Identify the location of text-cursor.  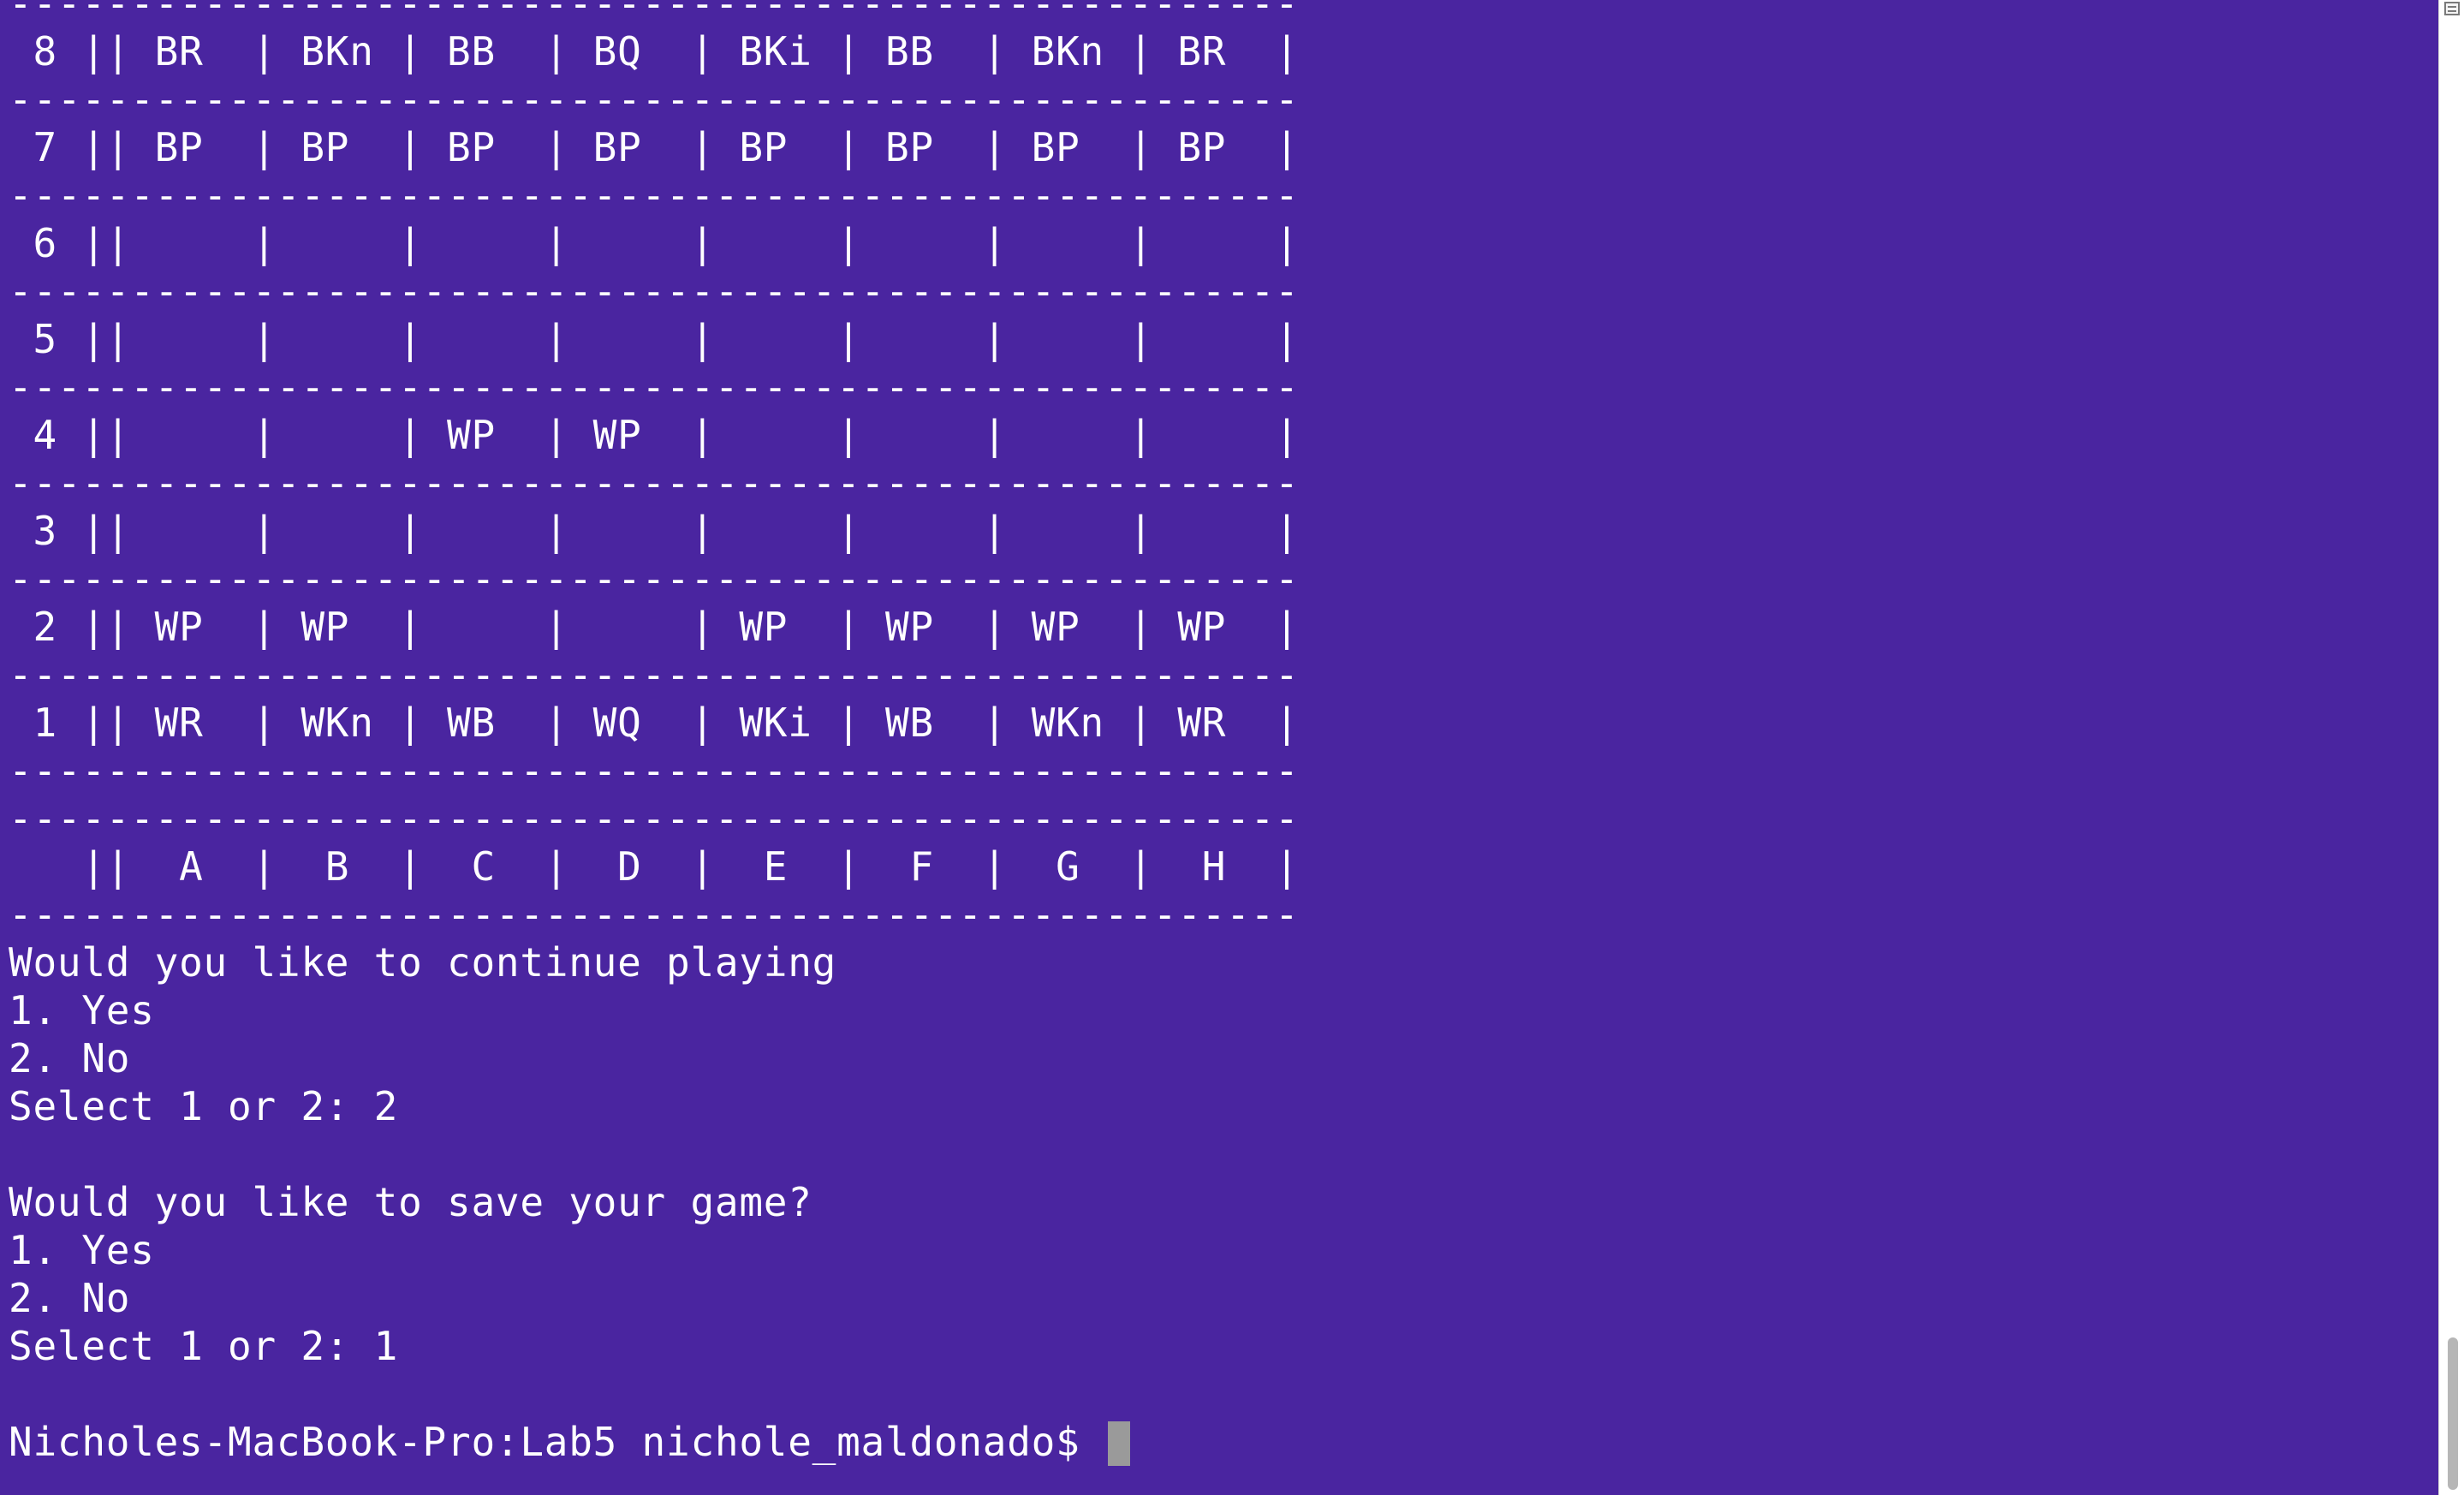
(1119, 1443).